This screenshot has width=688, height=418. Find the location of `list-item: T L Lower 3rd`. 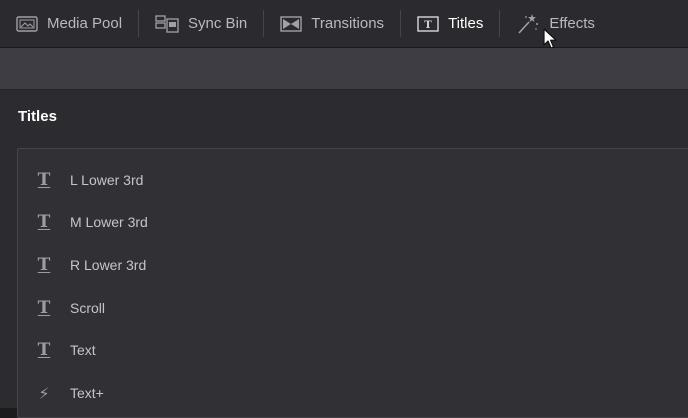

list-item: T L Lower 3rd is located at coordinates (90, 180).